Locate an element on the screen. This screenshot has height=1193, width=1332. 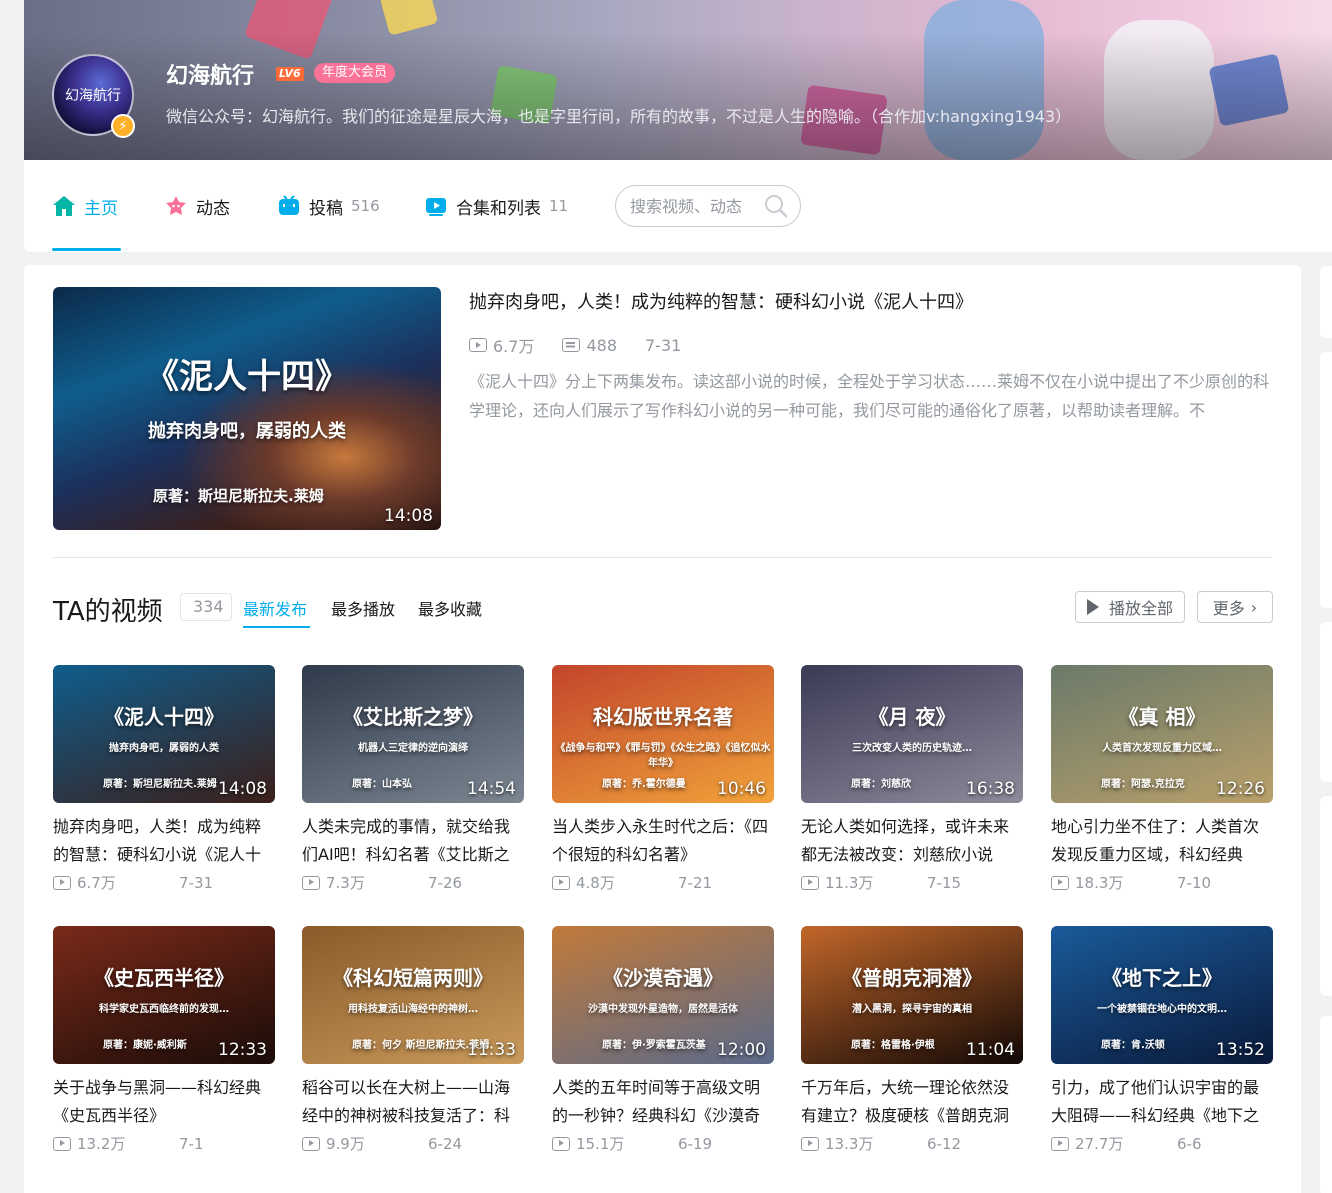
tab-uploads-label: 投稿 is located at coordinates (326, 208).